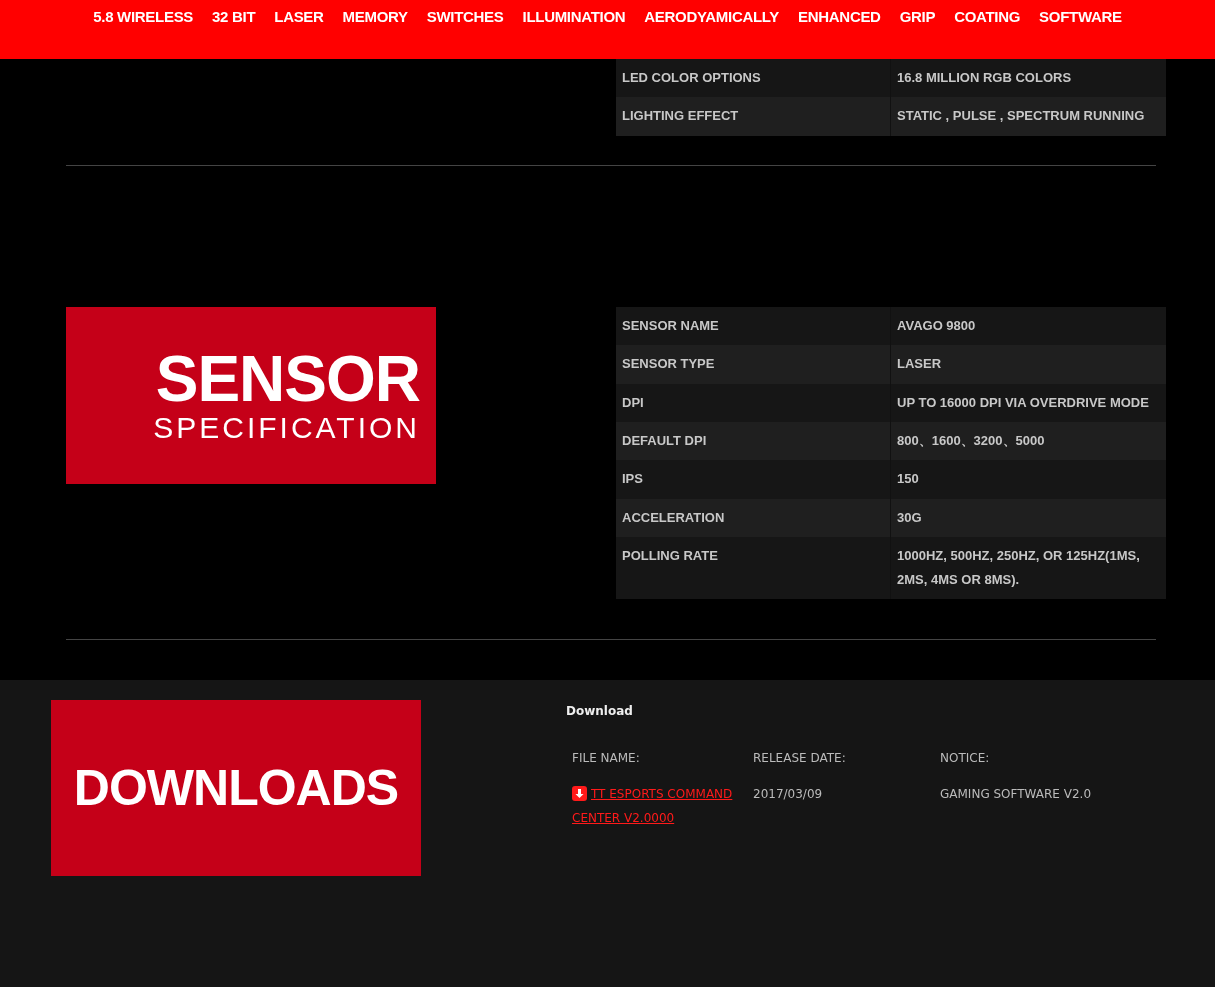 The image size is (1215, 987). I want to click on spec-label: DPI, so click(753, 402).